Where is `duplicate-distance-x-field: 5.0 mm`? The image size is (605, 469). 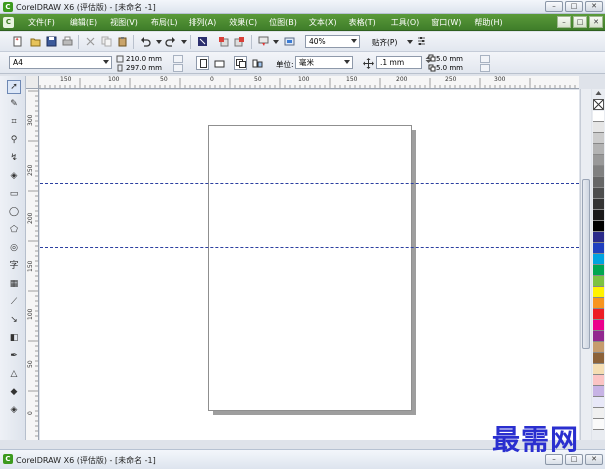
duplicate-distance-x-field: 5.0 mm is located at coordinates (449, 59).